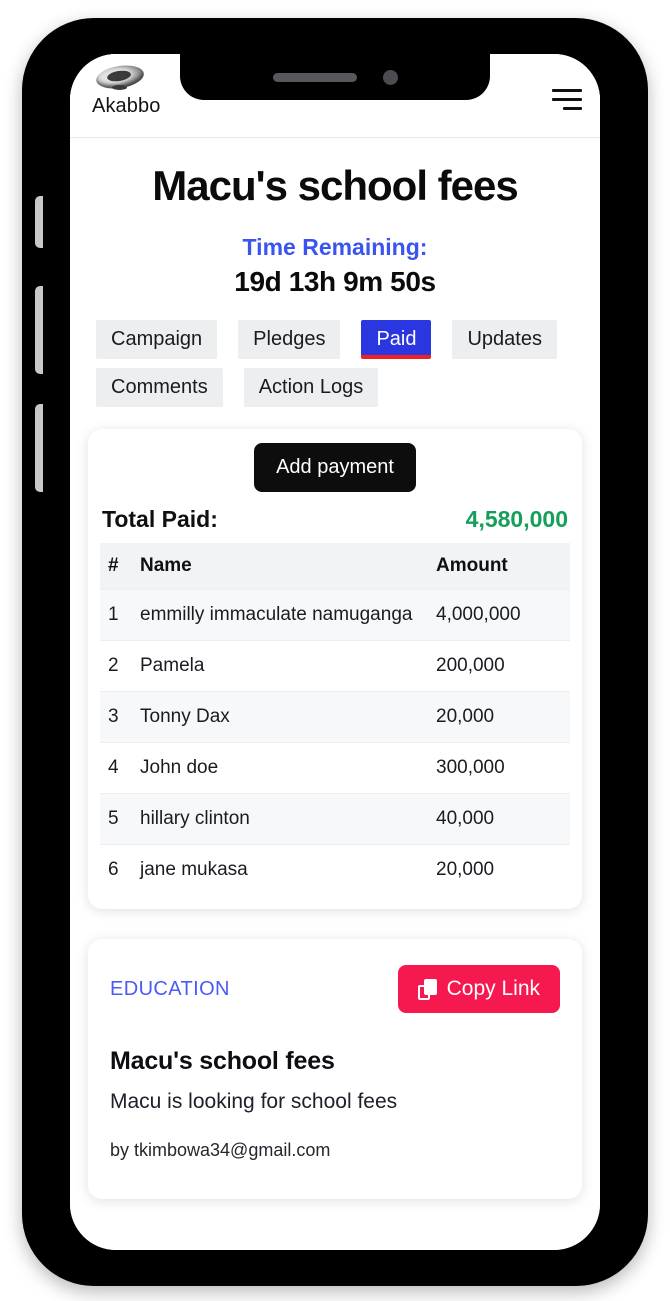 This screenshot has height=1301, width=670. I want to click on akabbo-bowl-logo-icon, so click(120, 77).